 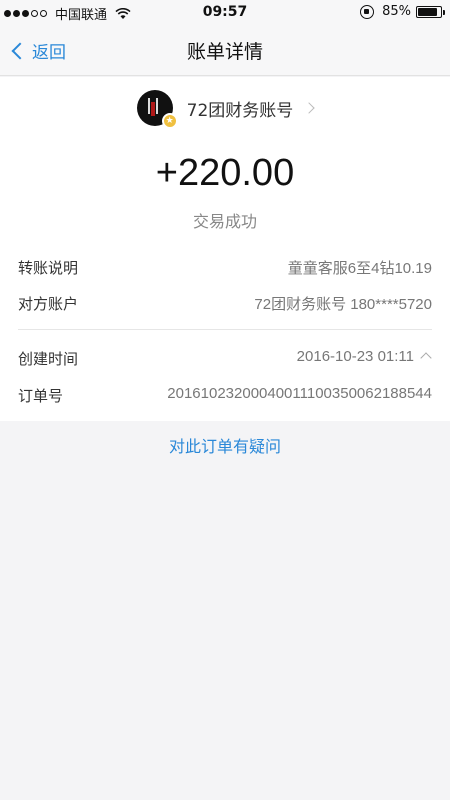 I want to click on page-title: 账单详情, so click(x=224, y=52).